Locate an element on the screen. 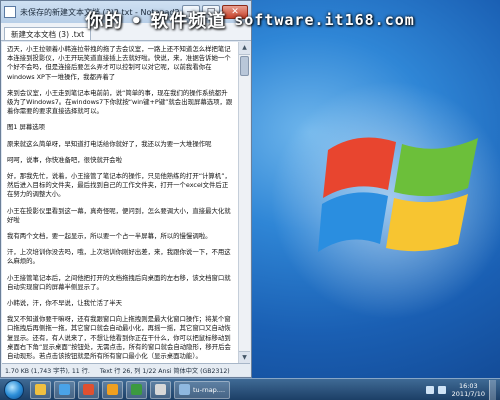  scroll-thumb is located at coordinates (244, 66).